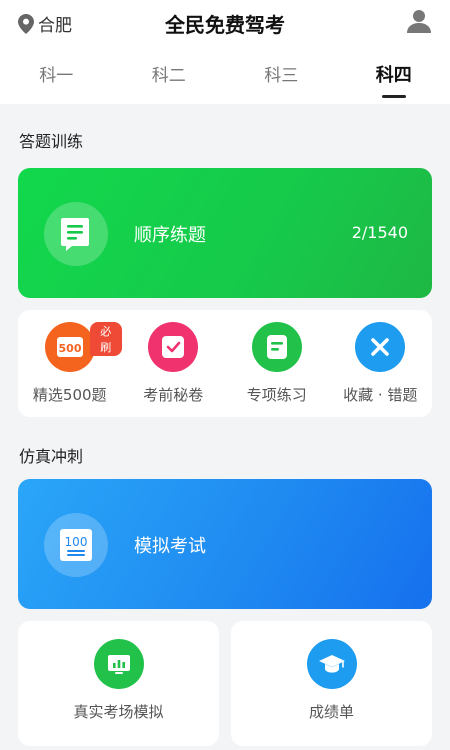  What do you see at coordinates (118, 712) in the screenshot?
I see `real-exam-room-label: 真实考场模拟` at bounding box center [118, 712].